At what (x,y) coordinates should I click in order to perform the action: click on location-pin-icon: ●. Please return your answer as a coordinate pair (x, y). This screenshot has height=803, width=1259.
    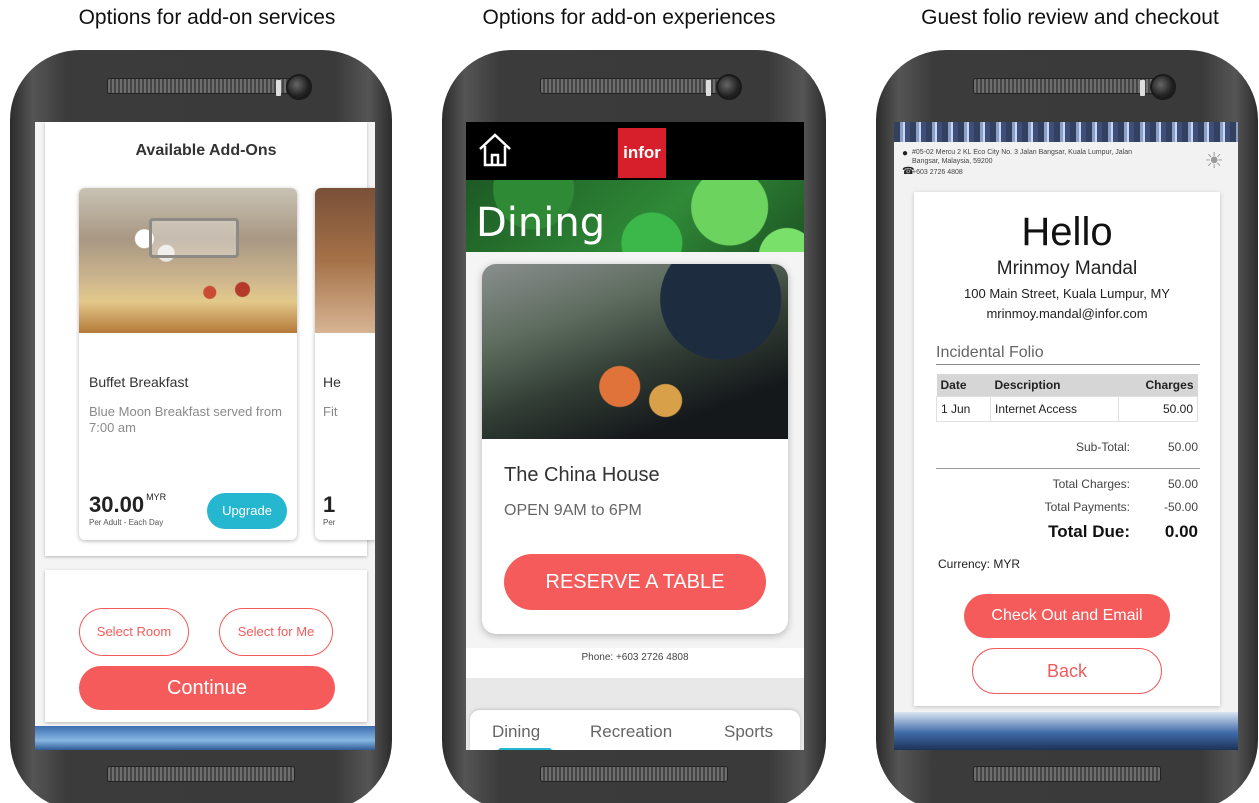
    Looking at the image, I should click on (905, 153).